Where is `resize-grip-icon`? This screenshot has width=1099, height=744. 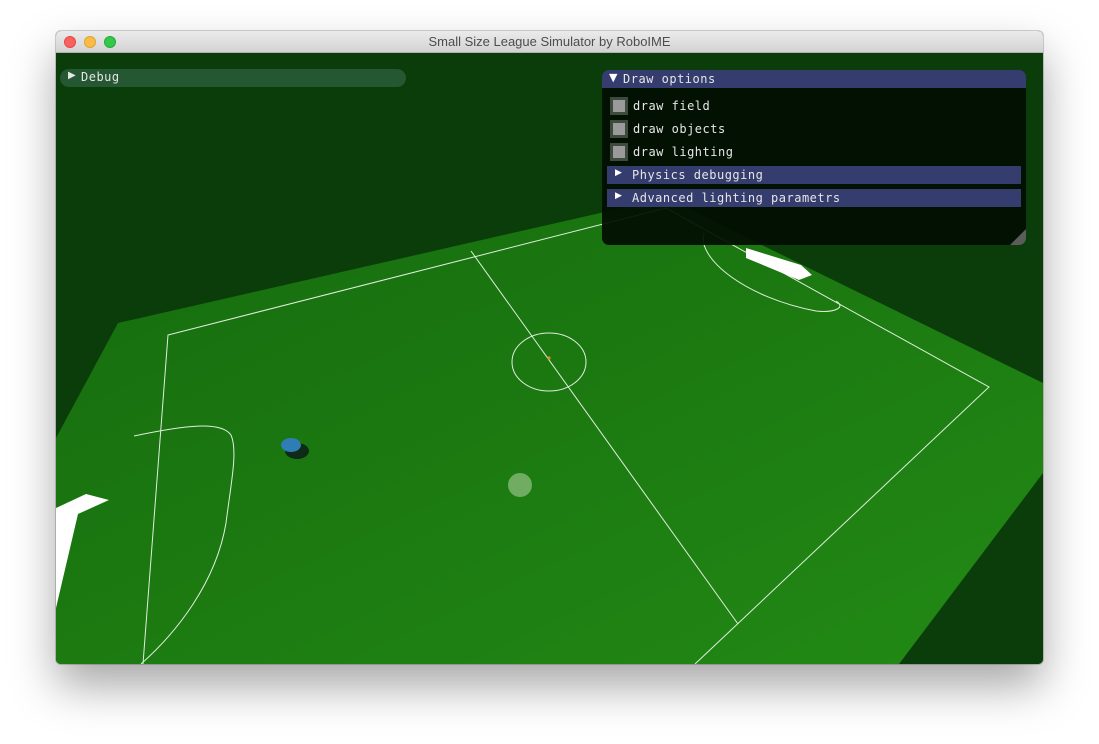 resize-grip-icon is located at coordinates (1018, 237).